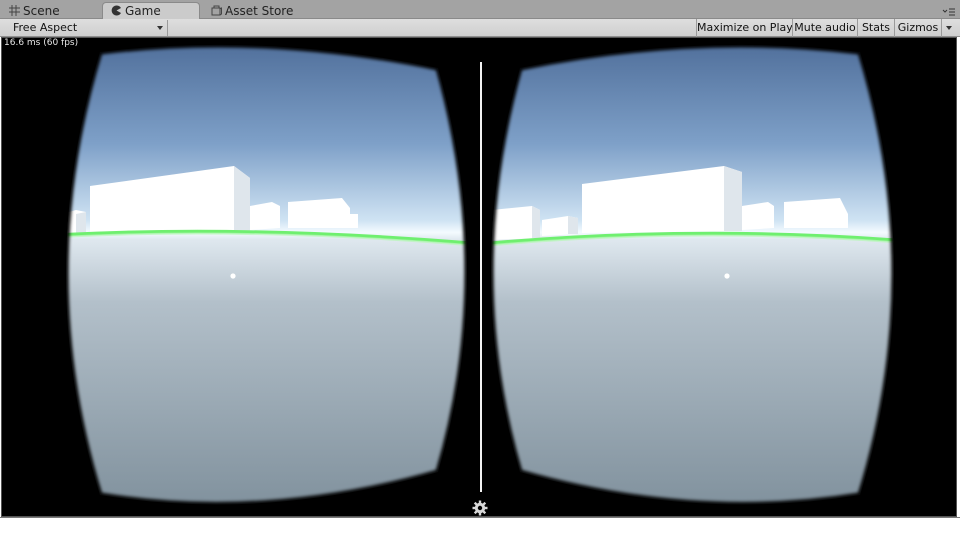 This screenshot has width=960, height=540. I want to click on grid-icon, so click(14, 10).